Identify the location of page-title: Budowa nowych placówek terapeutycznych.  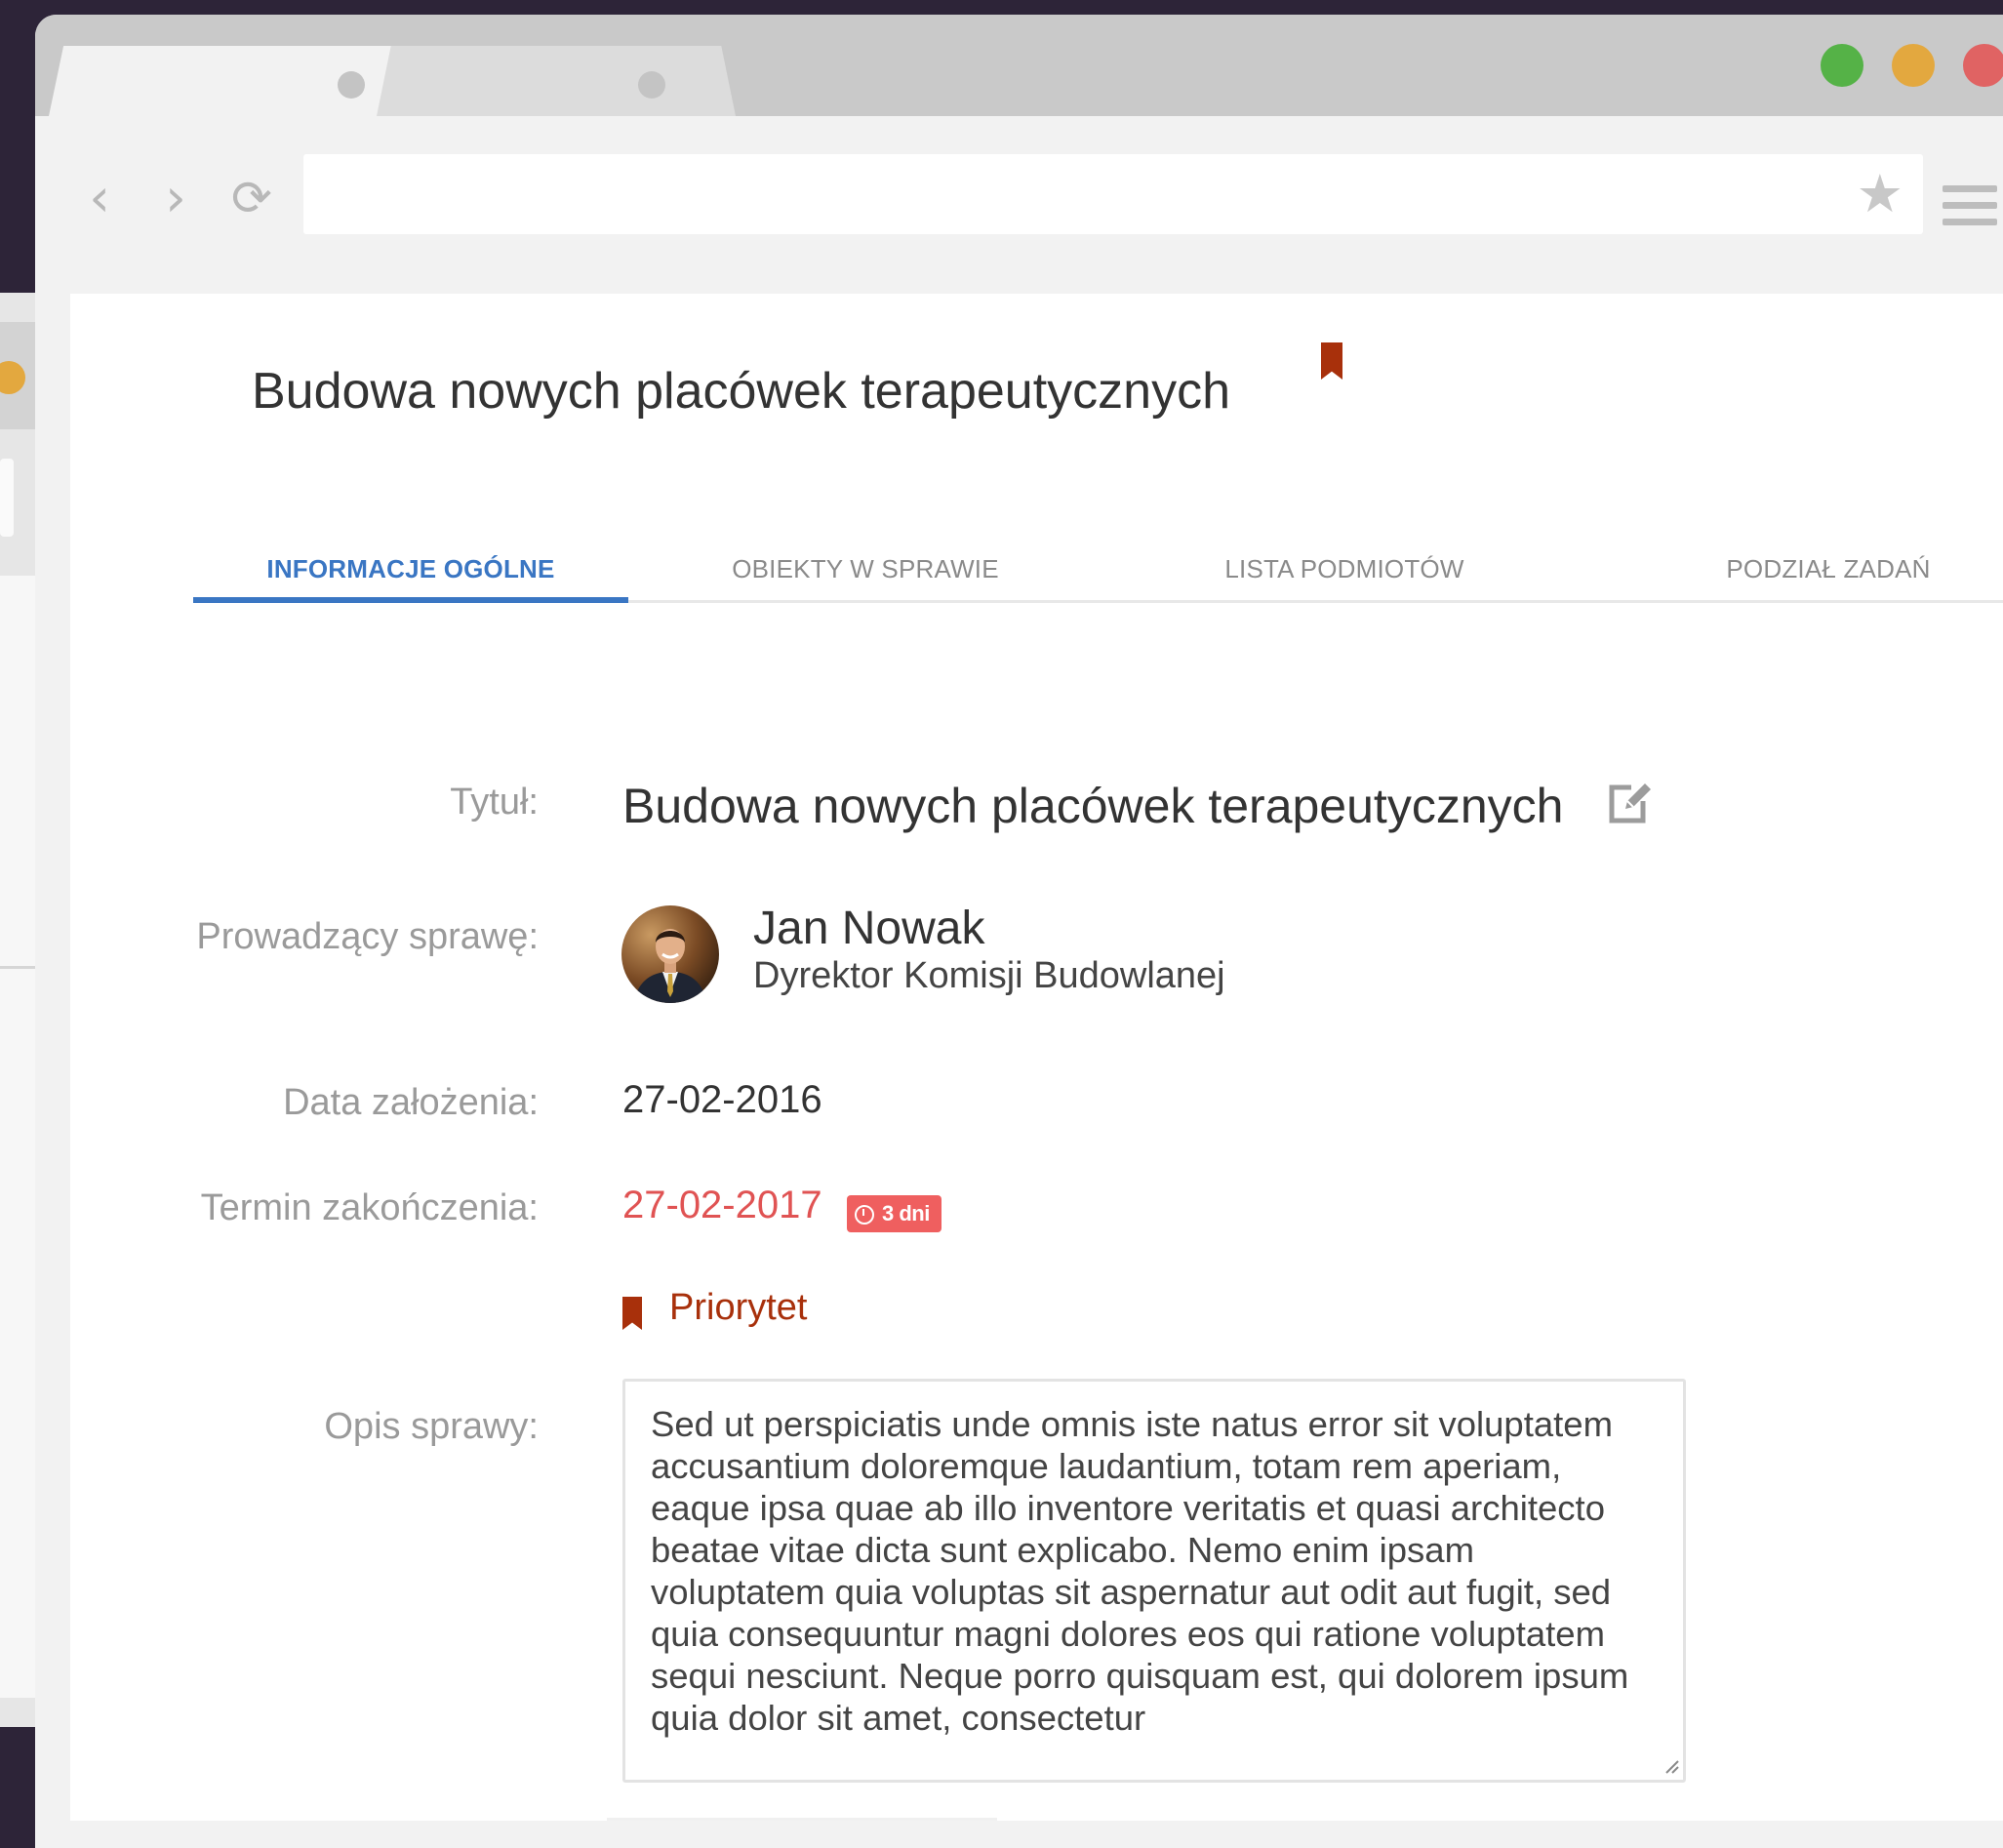
(741, 392).